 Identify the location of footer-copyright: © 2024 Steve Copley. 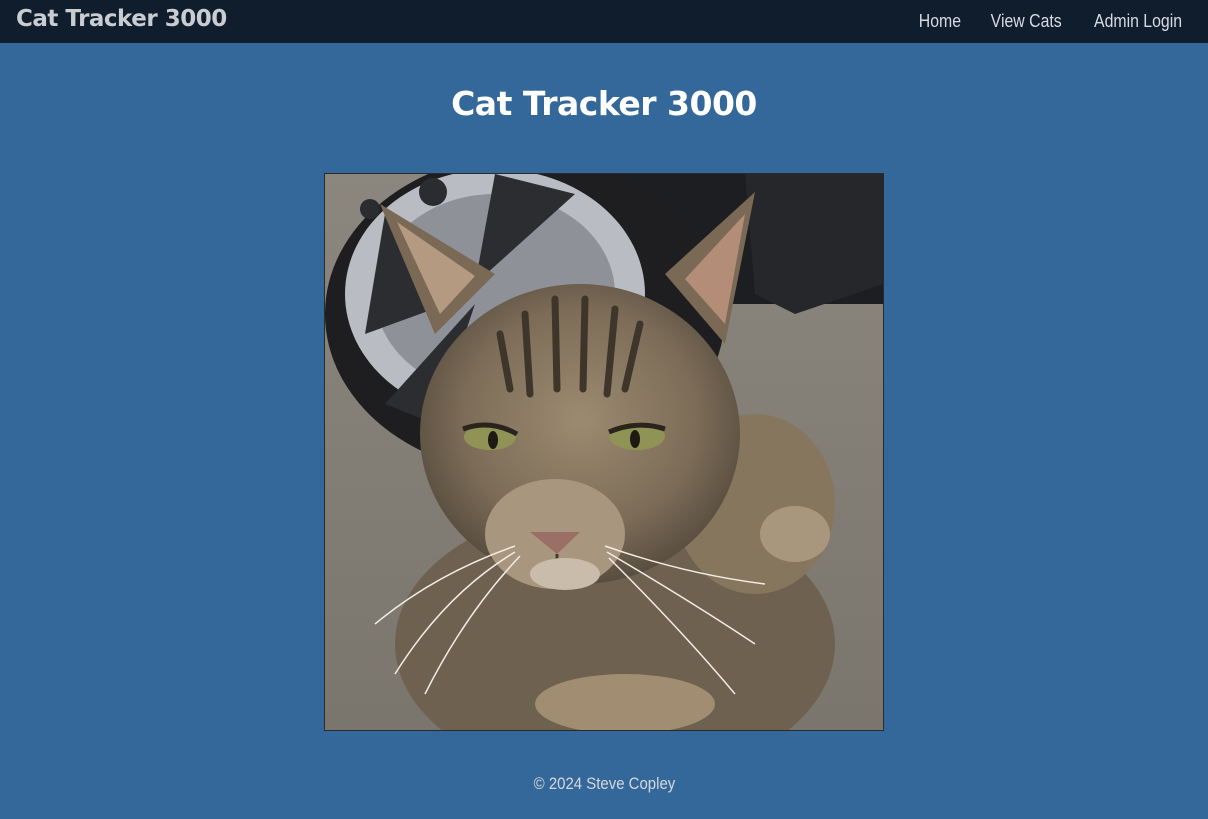
(604, 783).